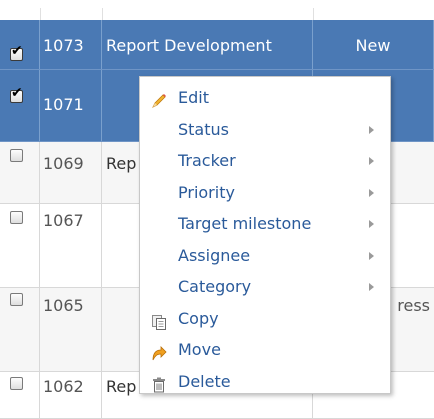  Describe the element at coordinates (265, 382) in the screenshot. I see `menu-item-delete: Delete` at that location.